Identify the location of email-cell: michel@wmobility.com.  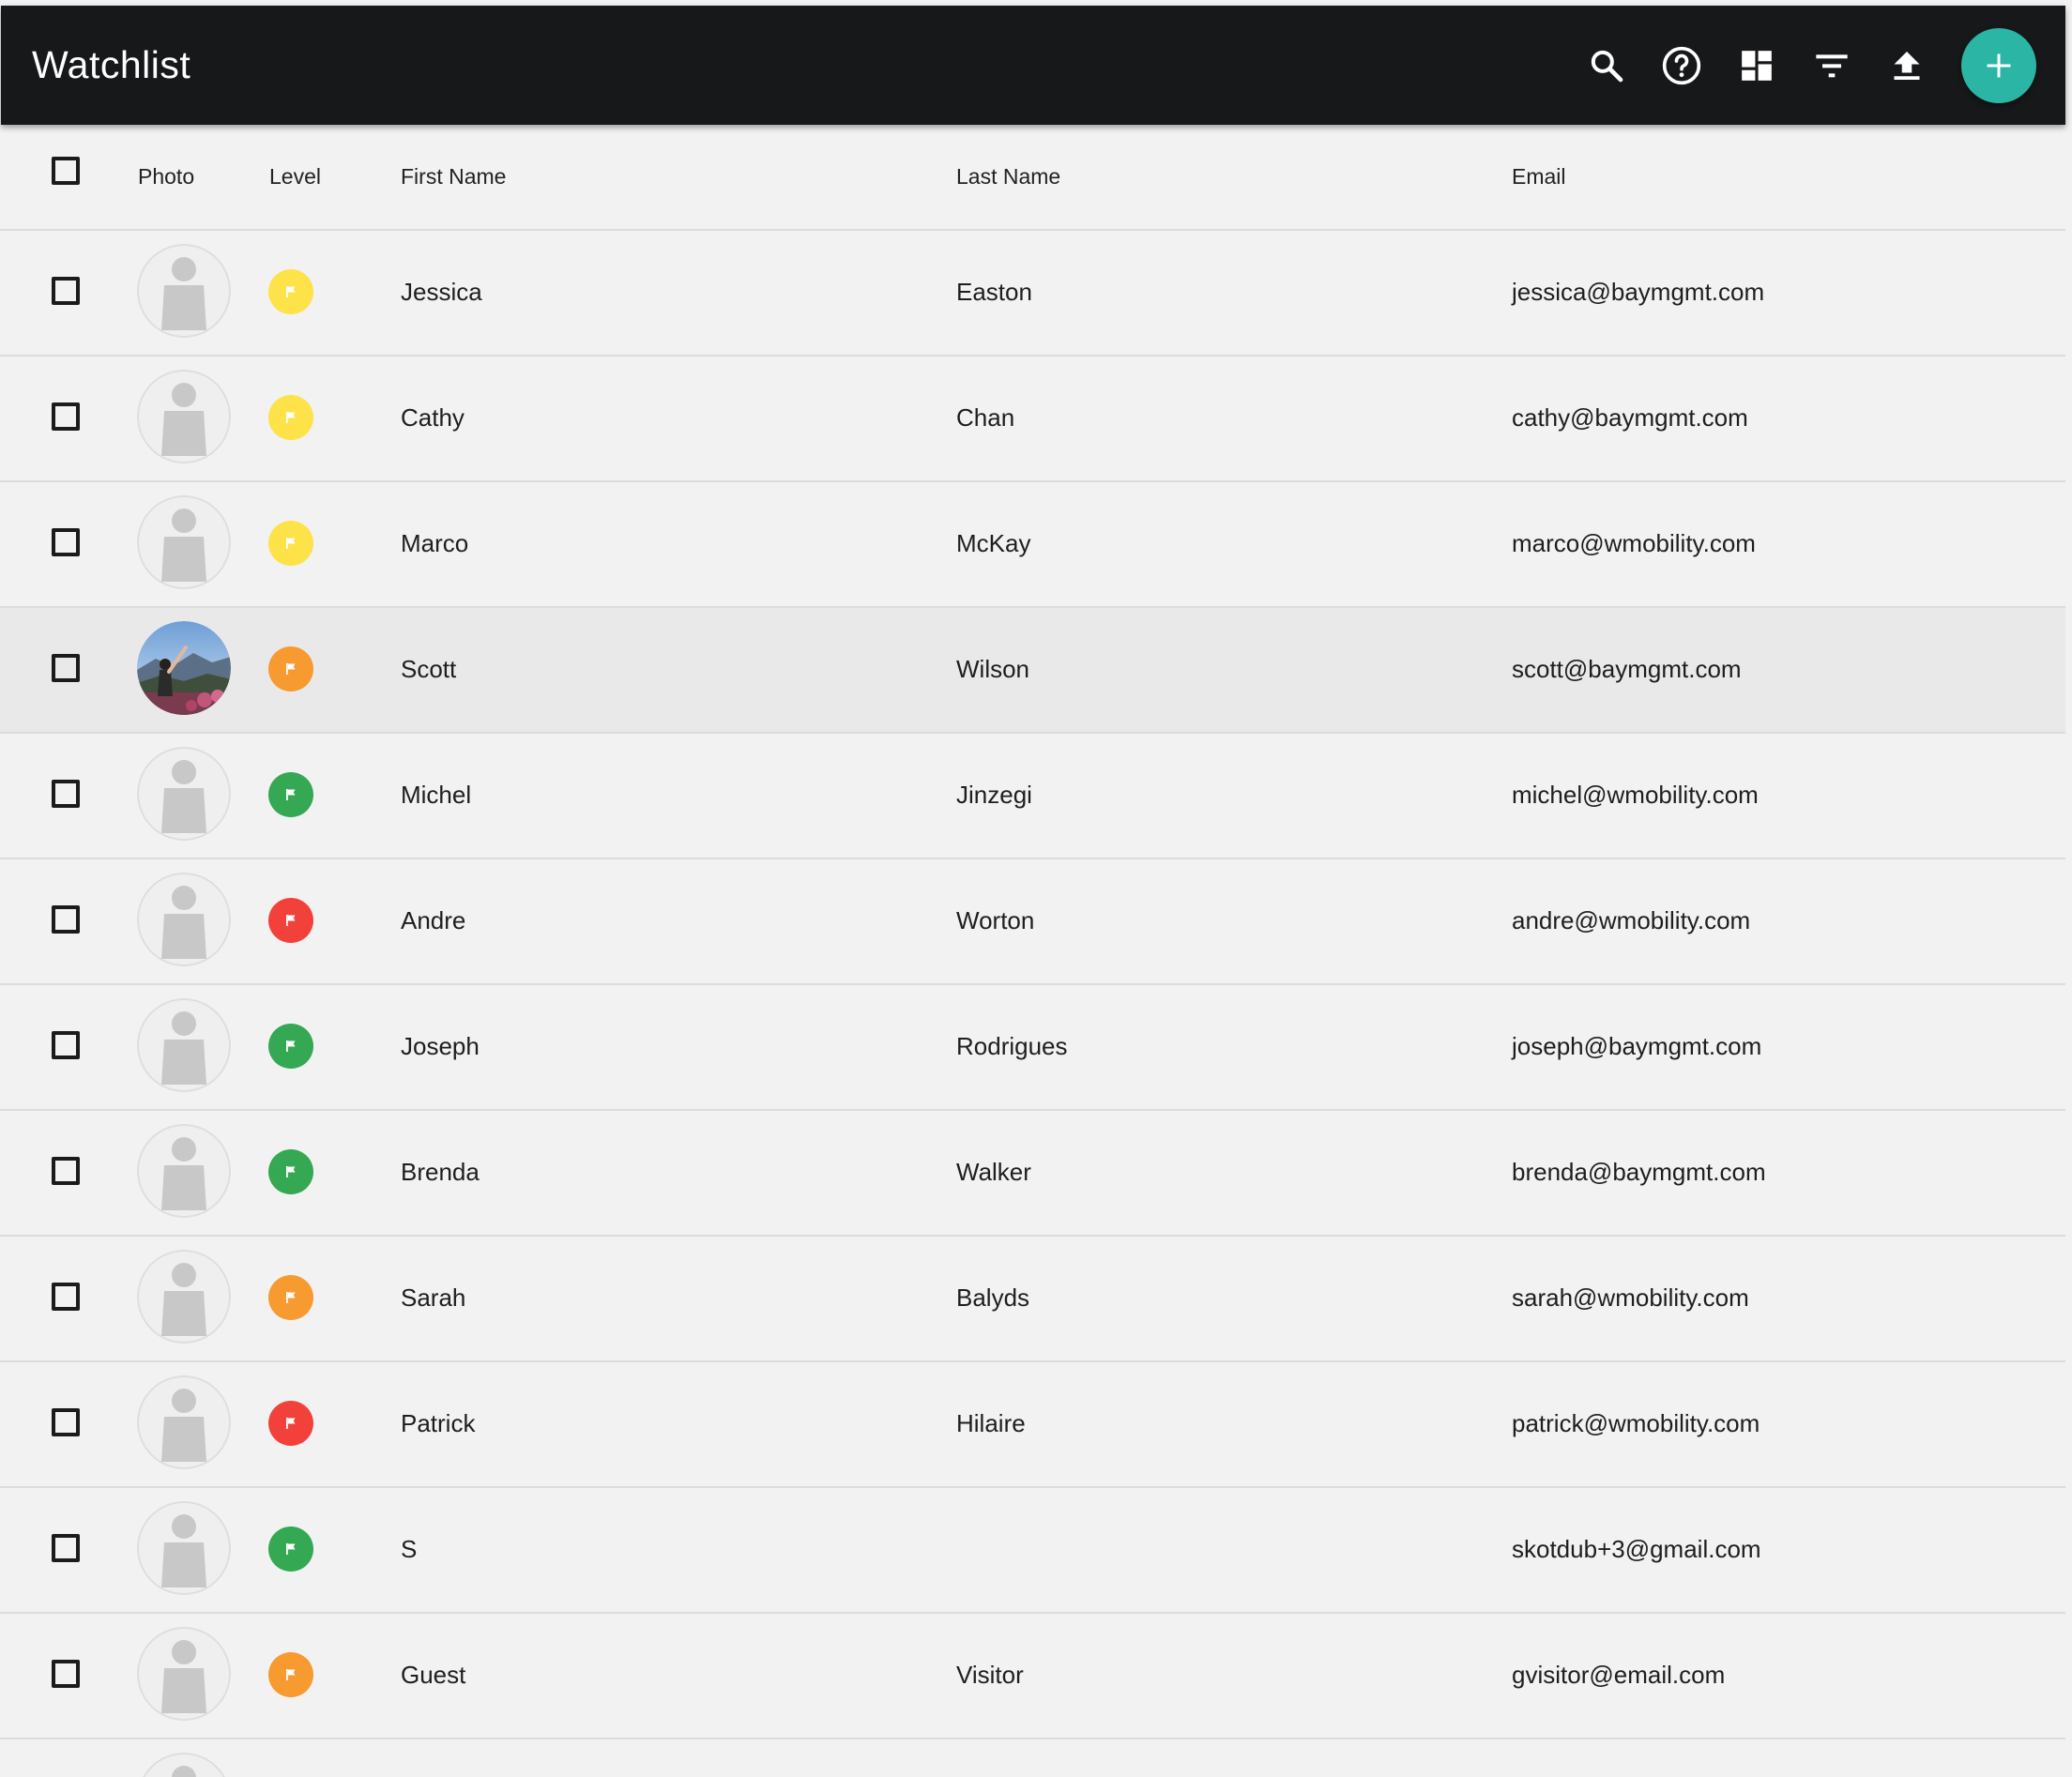
(1635, 795).